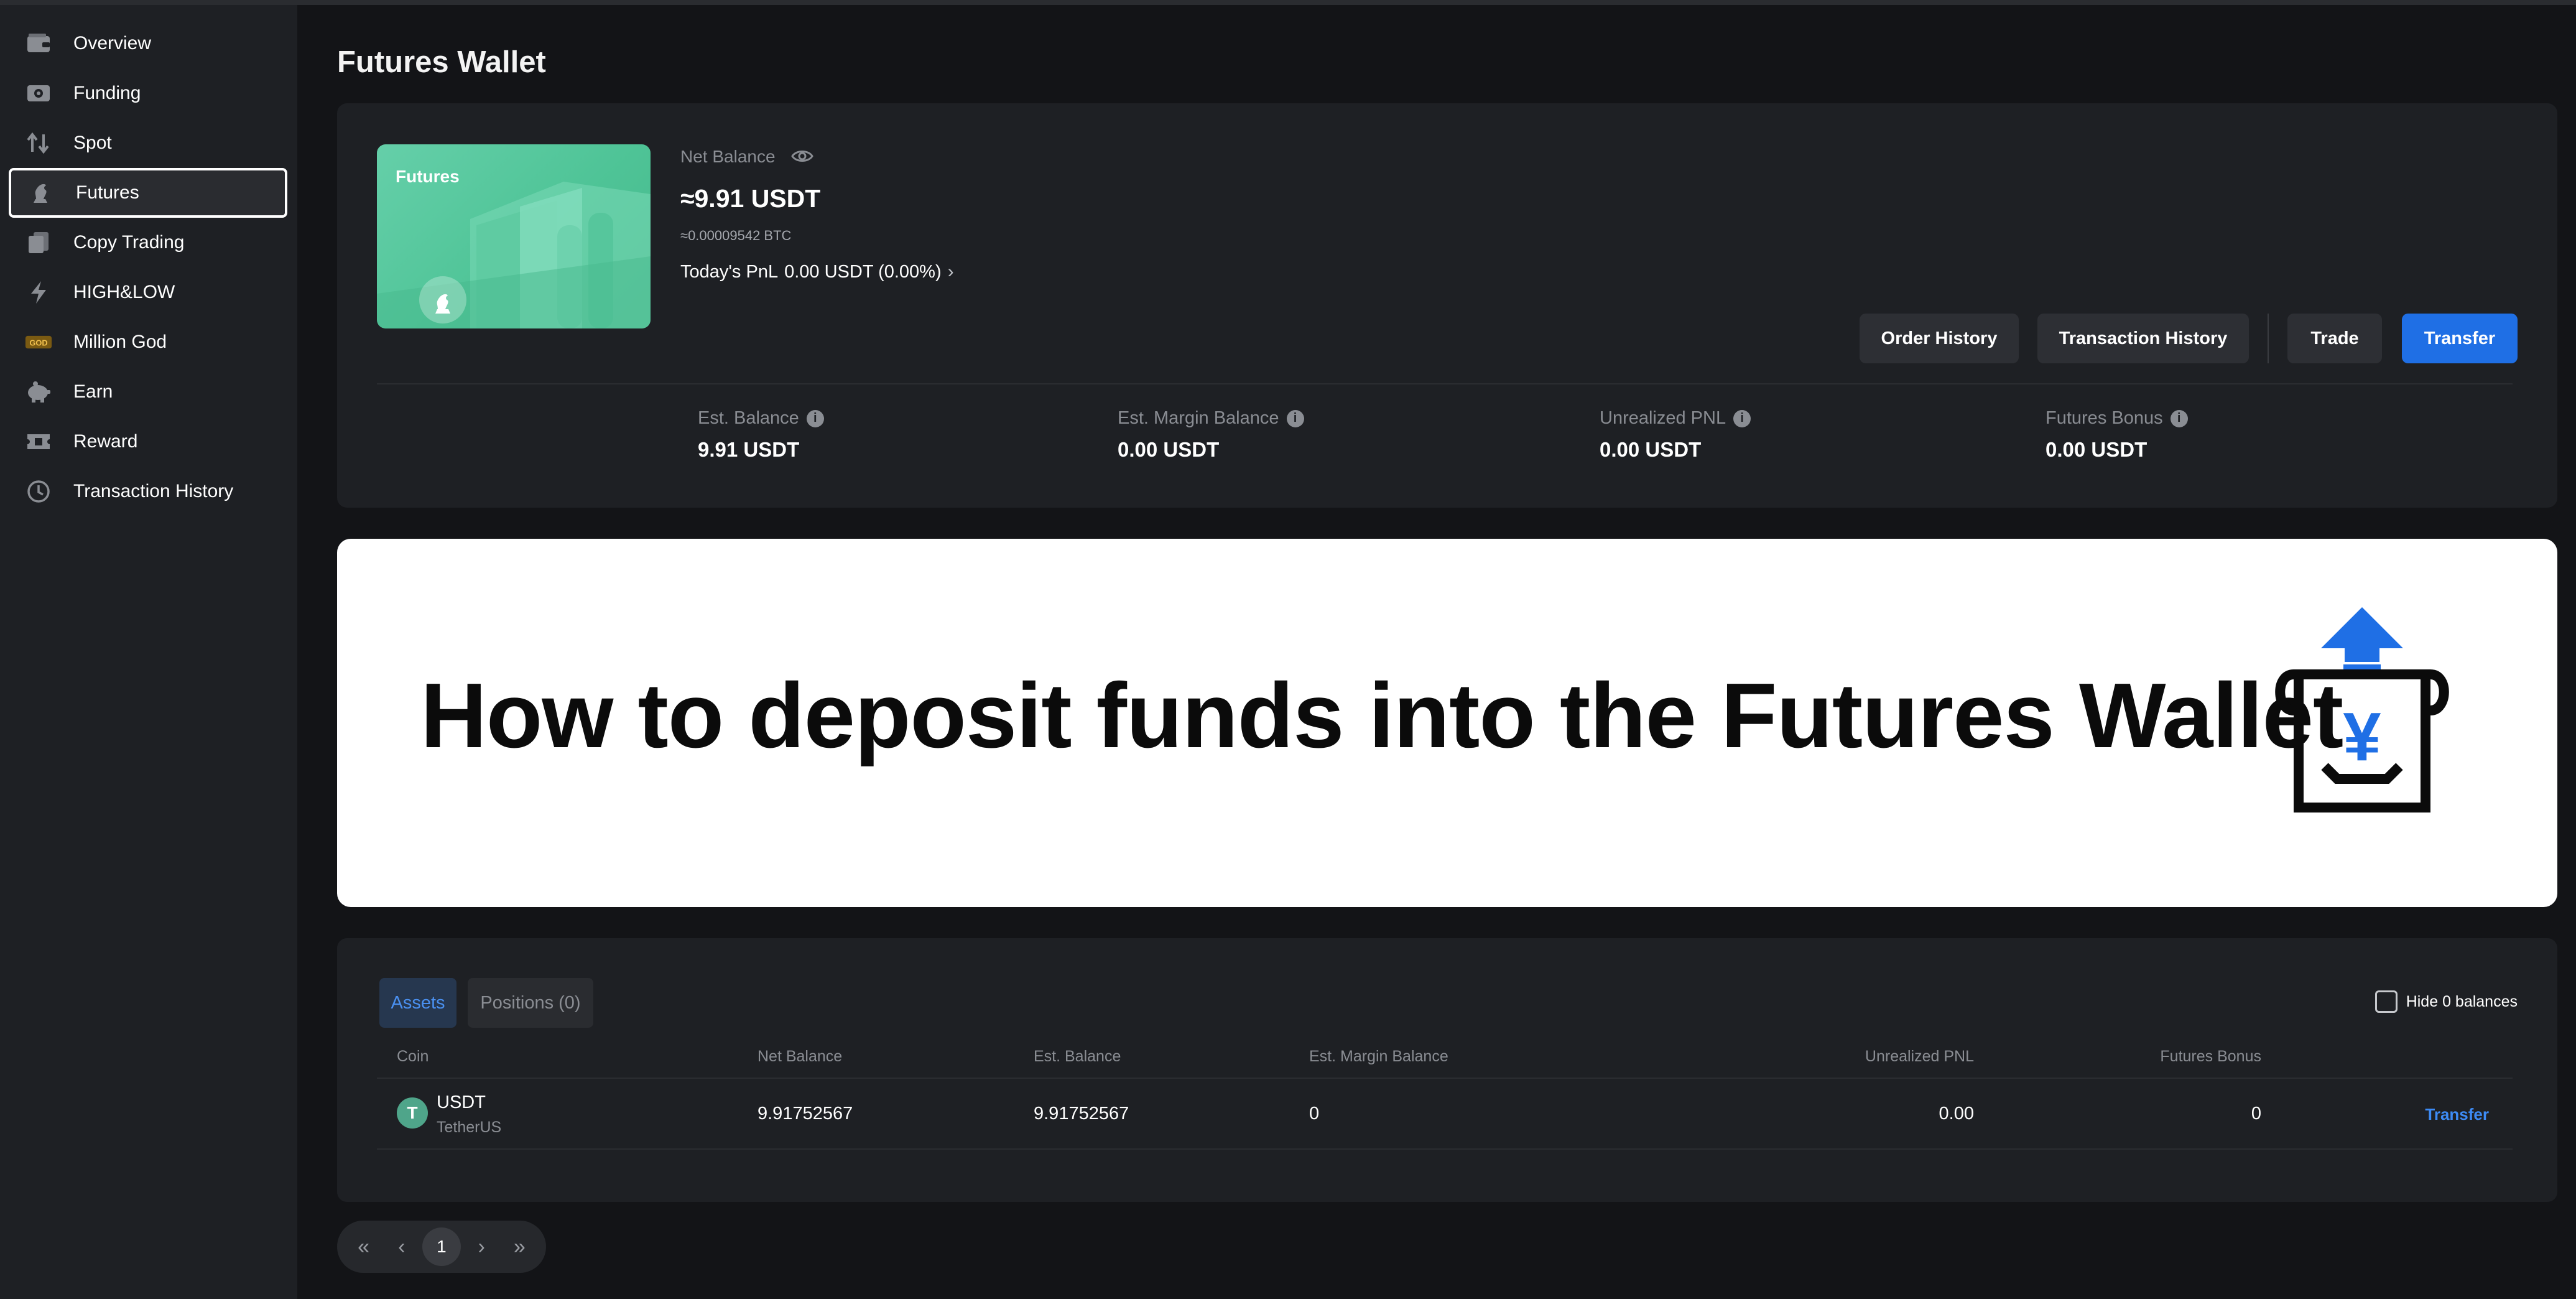  What do you see at coordinates (470, 1127) in the screenshot?
I see `coin-full-name: TetherUS` at bounding box center [470, 1127].